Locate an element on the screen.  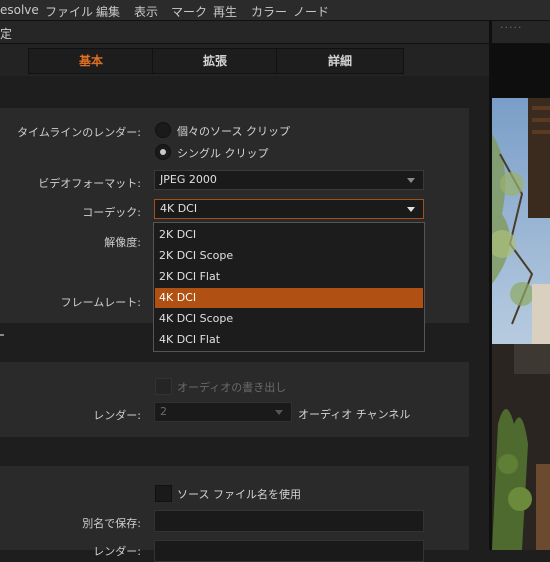
audio-render-select: 2 is located at coordinates (223, 412).